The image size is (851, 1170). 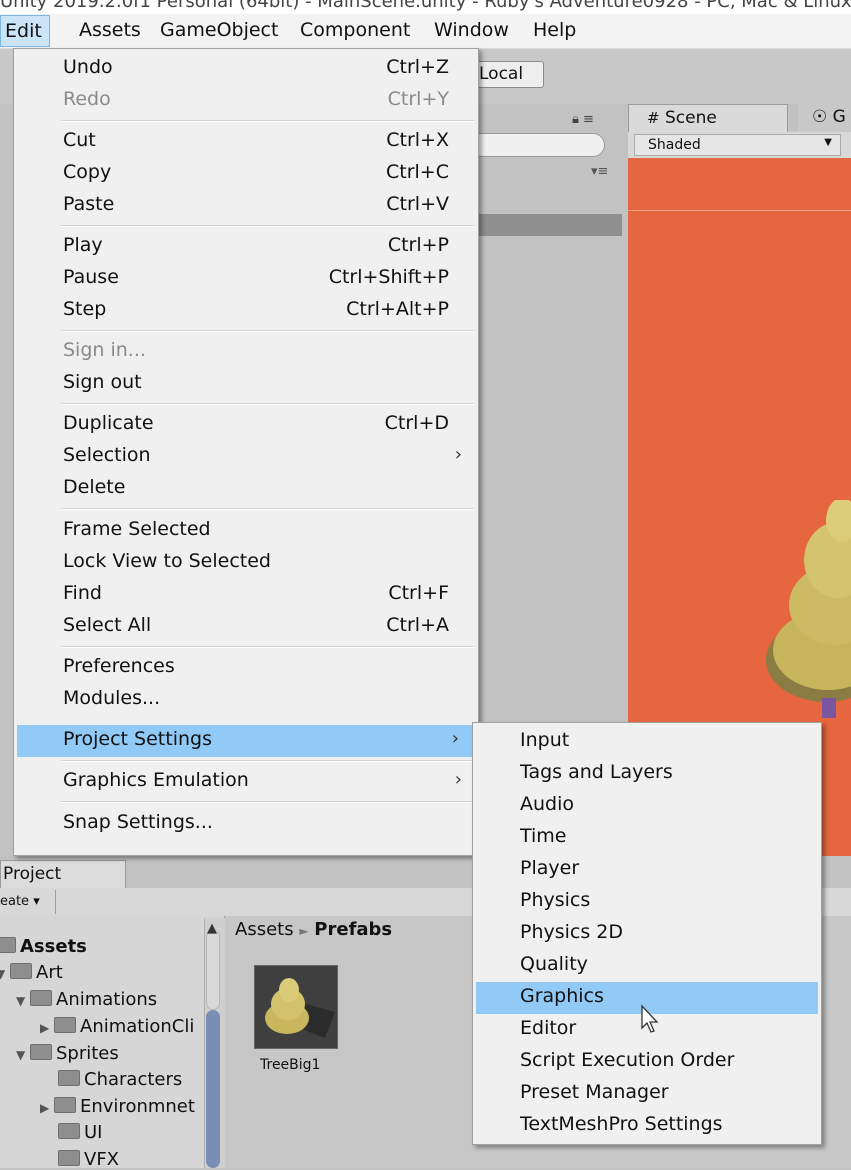 I want to click on menu-item-graphics-emulation: Graphics Emulation ›, so click(x=246, y=782).